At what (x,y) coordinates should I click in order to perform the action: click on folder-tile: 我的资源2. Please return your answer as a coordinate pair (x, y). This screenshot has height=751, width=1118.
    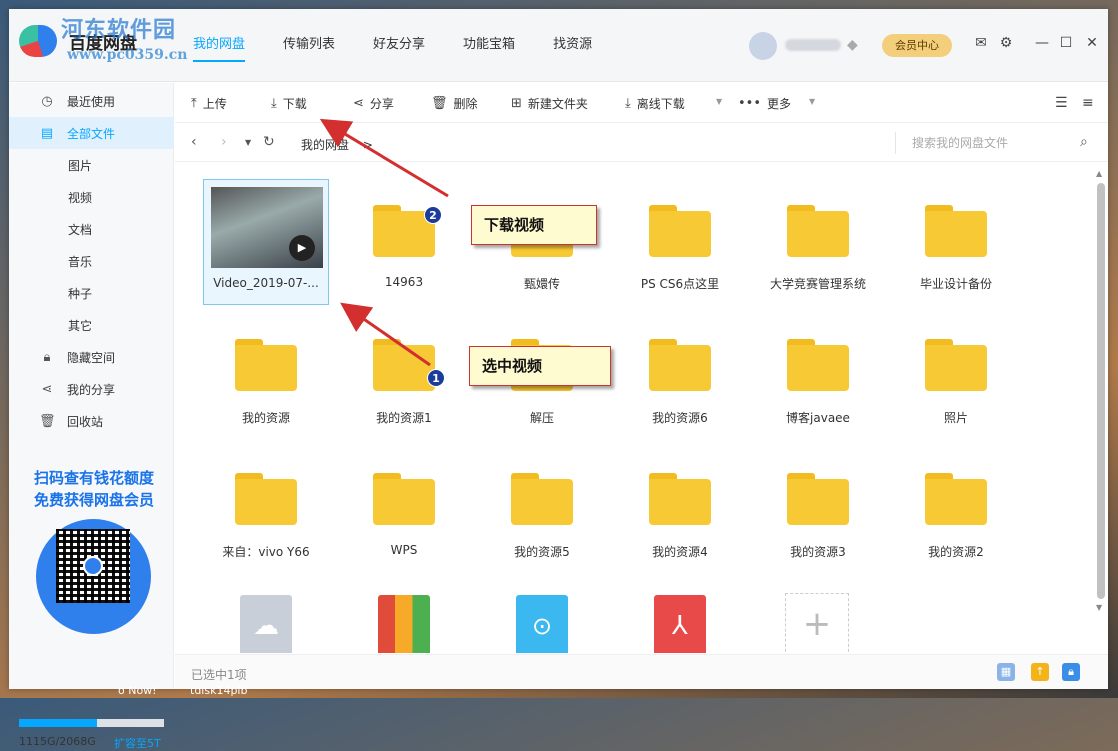
    Looking at the image, I should click on (956, 510).